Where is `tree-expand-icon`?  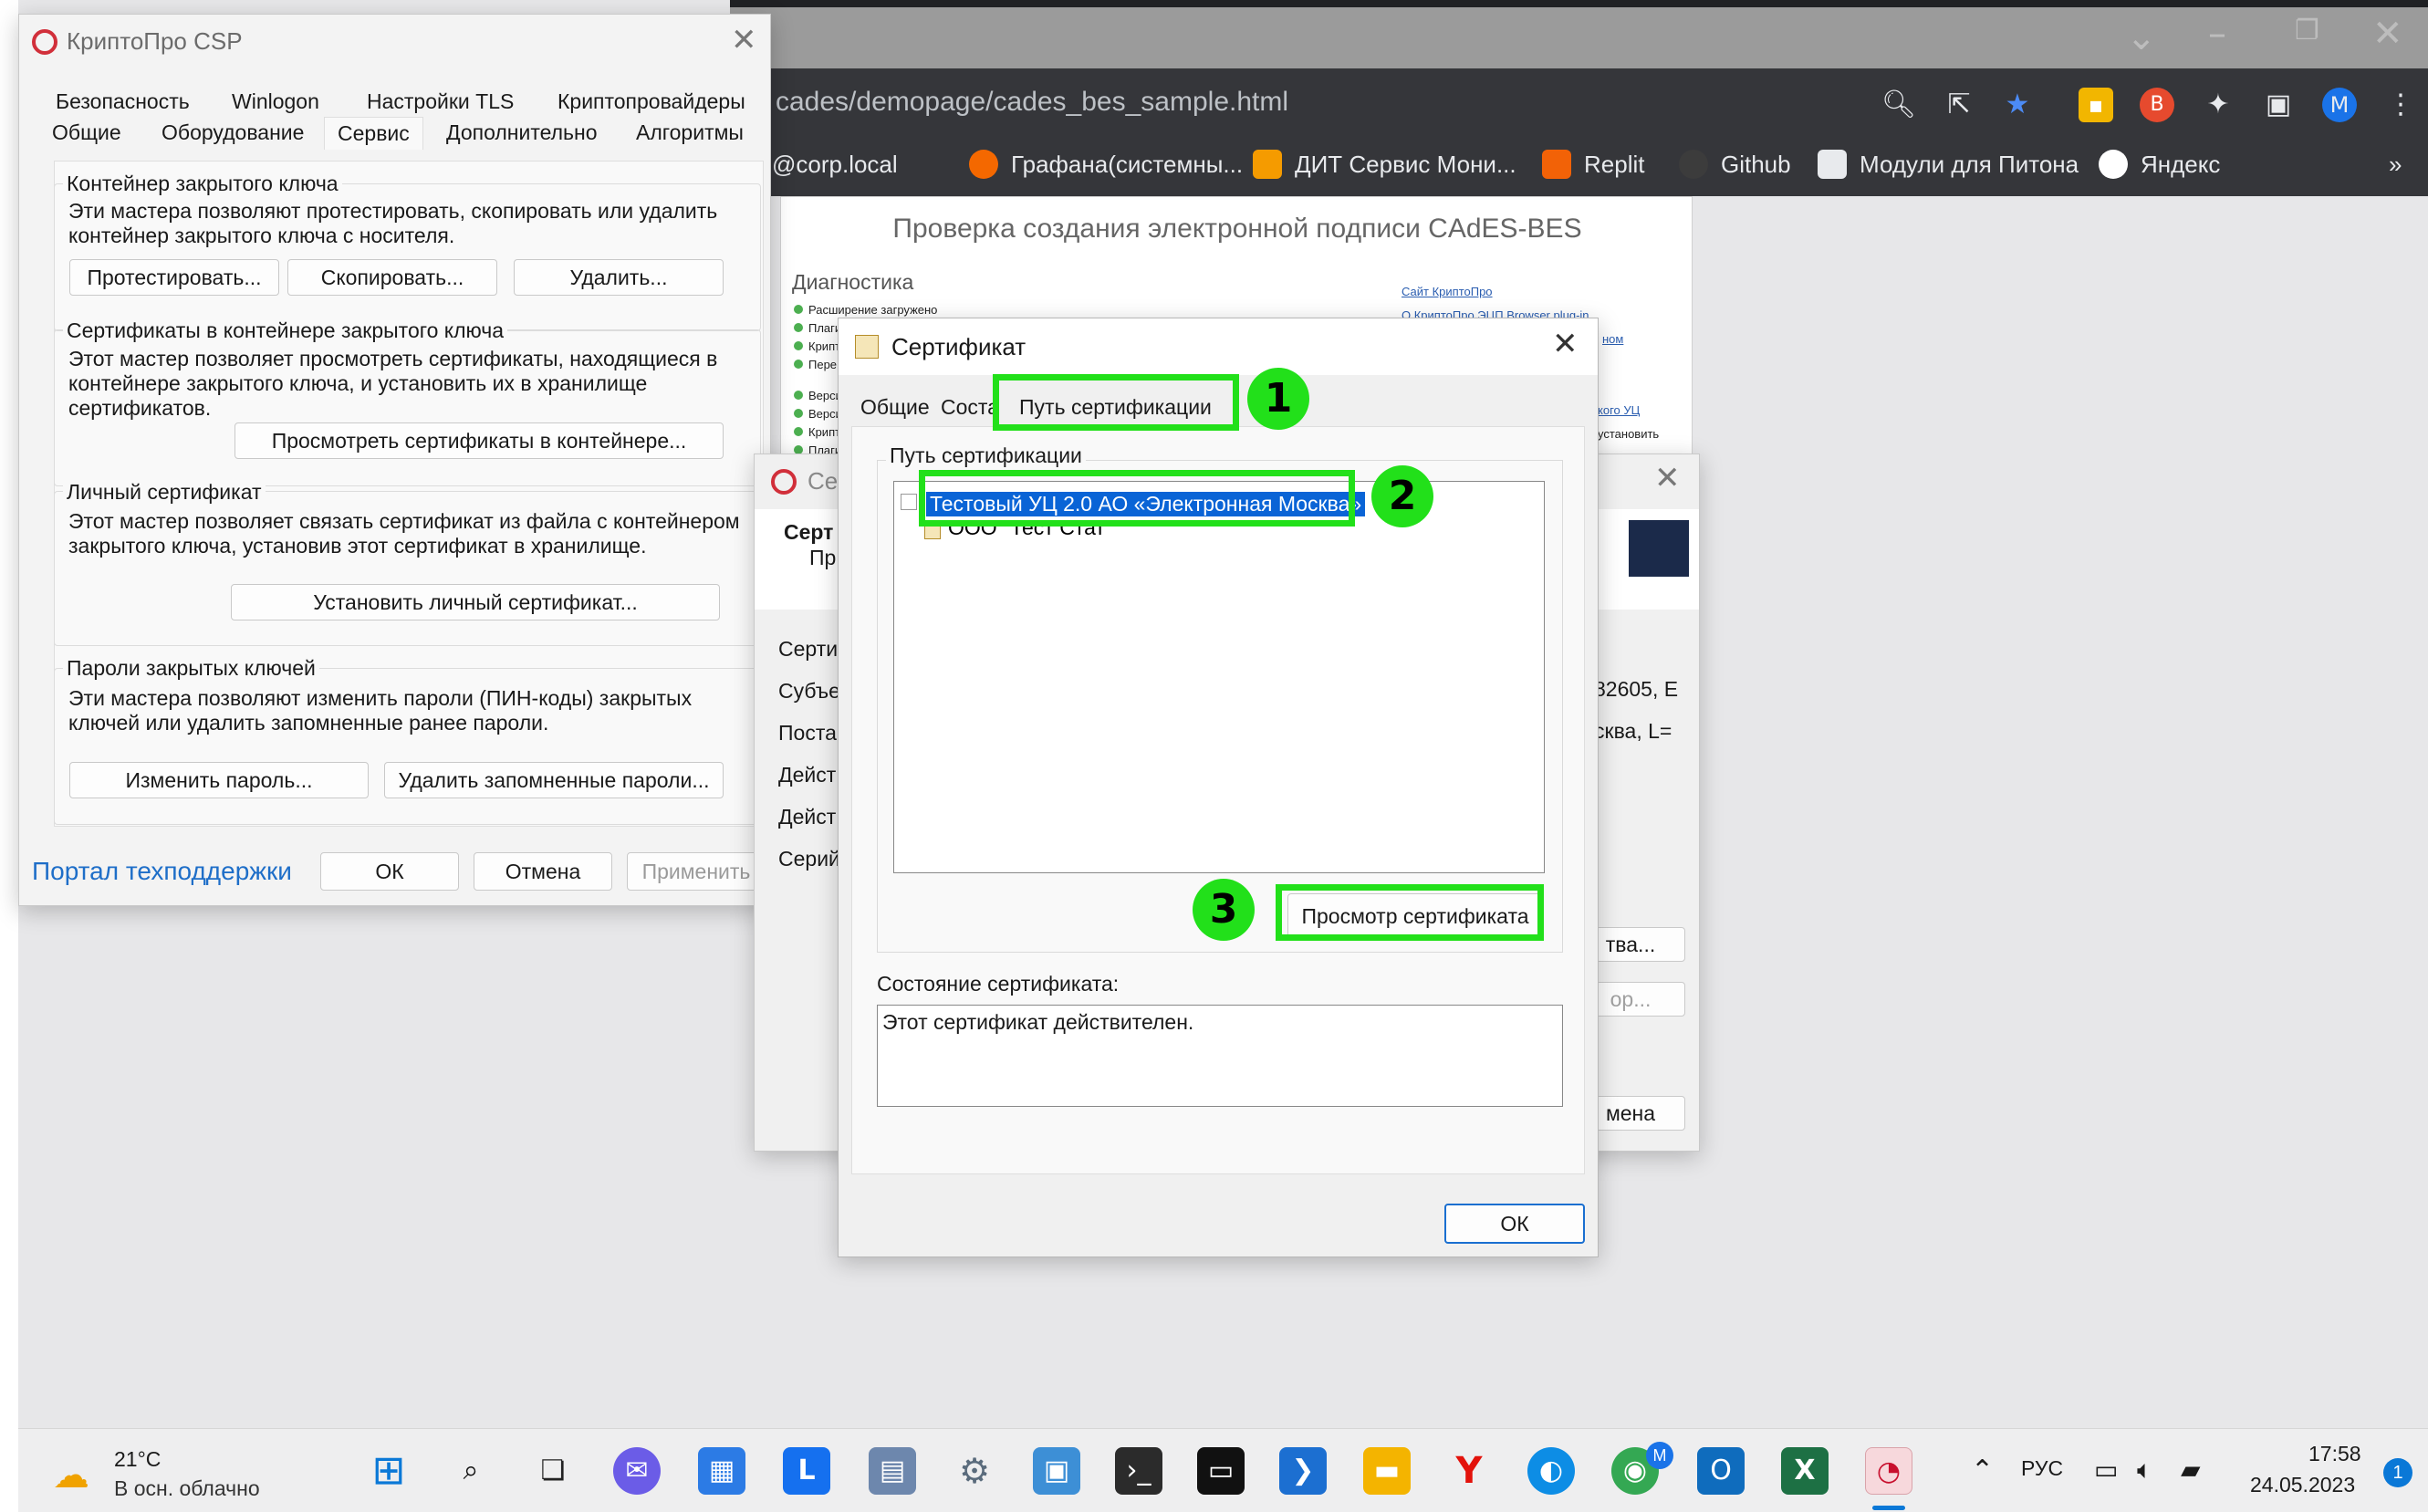 tree-expand-icon is located at coordinates (909, 502).